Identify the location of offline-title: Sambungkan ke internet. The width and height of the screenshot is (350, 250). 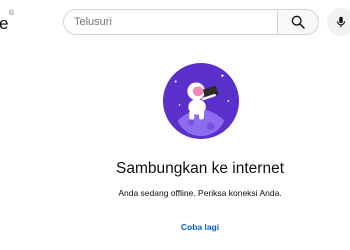
(200, 168).